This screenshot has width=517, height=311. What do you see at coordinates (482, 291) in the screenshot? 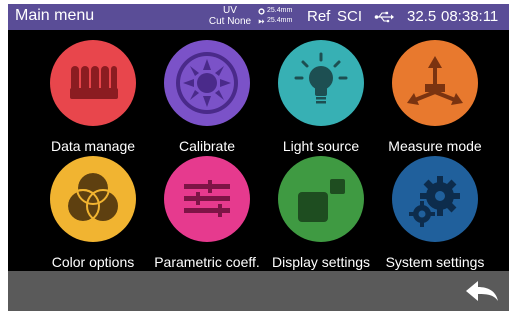
I see `back-arrow-icon` at bounding box center [482, 291].